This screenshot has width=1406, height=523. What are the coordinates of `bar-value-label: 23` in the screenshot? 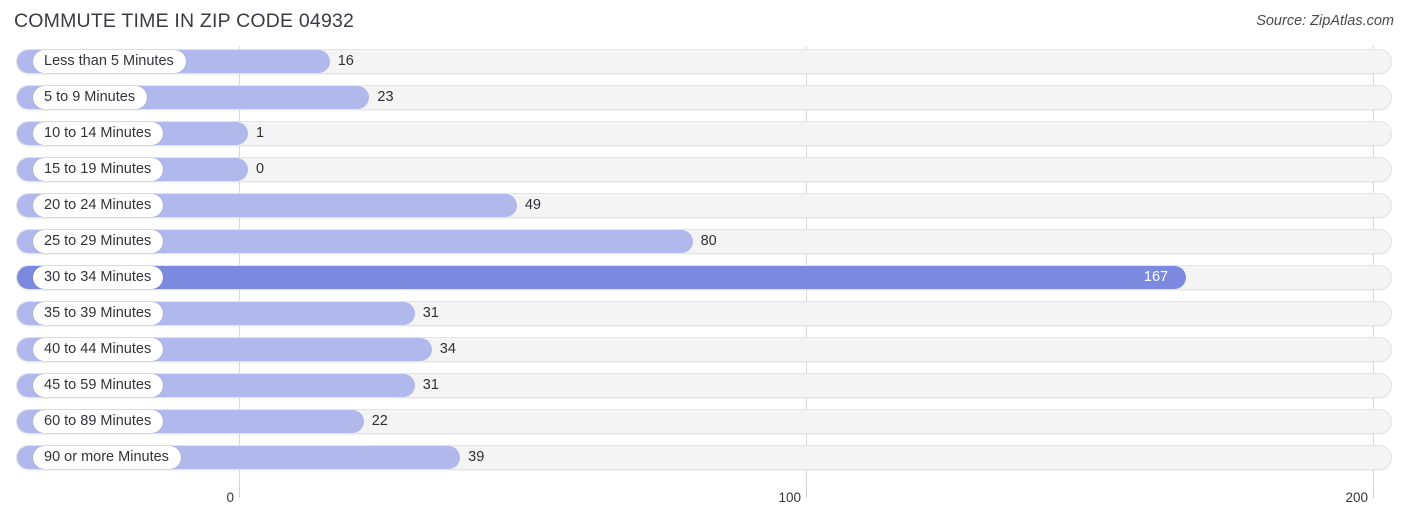 It's located at (385, 97).